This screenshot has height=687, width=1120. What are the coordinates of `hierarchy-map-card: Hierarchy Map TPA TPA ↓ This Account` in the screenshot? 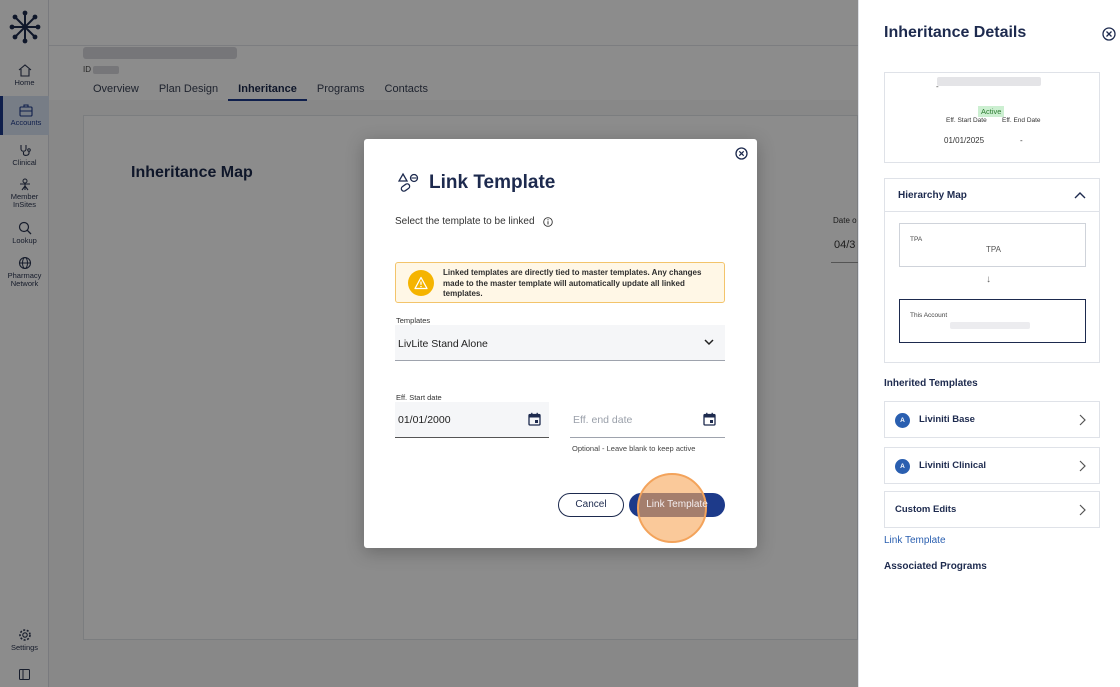 It's located at (992, 270).